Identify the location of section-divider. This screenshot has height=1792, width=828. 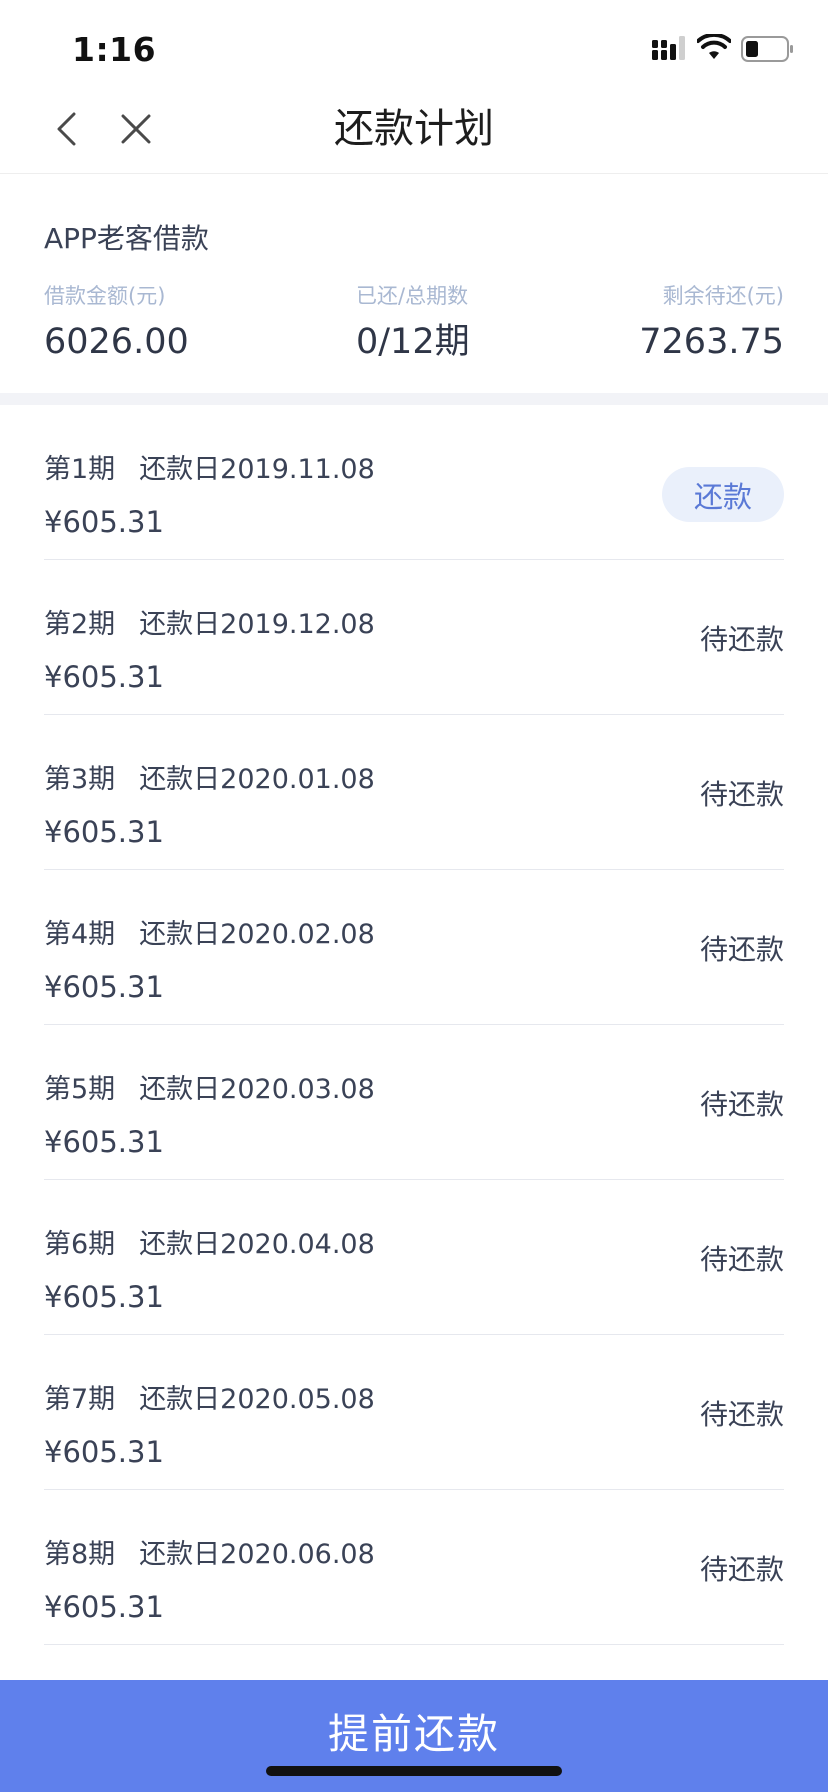
(414, 399).